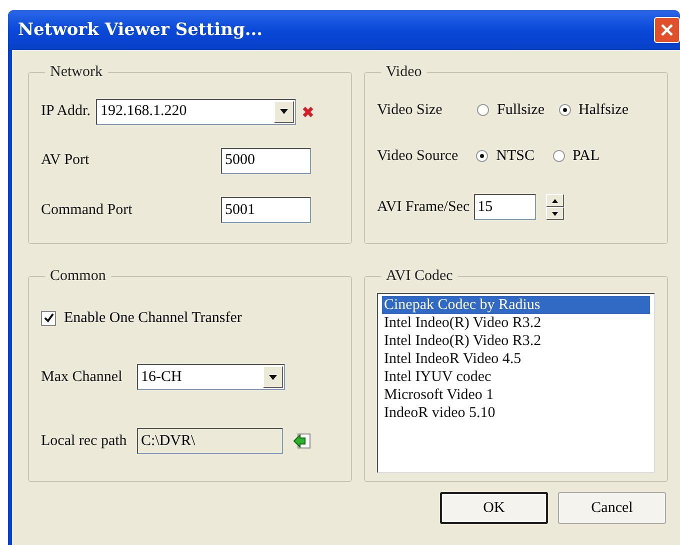 The width and height of the screenshot is (680, 545). Describe the element at coordinates (555, 200) in the screenshot. I see `up-arrow-icon` at that location.